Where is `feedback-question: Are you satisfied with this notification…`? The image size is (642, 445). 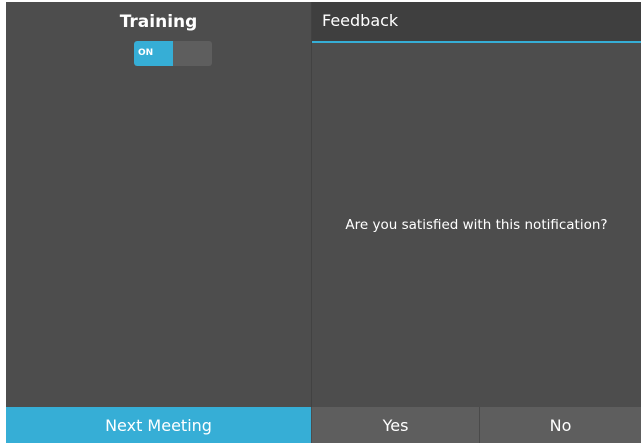
feedback-question: Are you satisfied with this notification… is located at coordinates (476, 225).